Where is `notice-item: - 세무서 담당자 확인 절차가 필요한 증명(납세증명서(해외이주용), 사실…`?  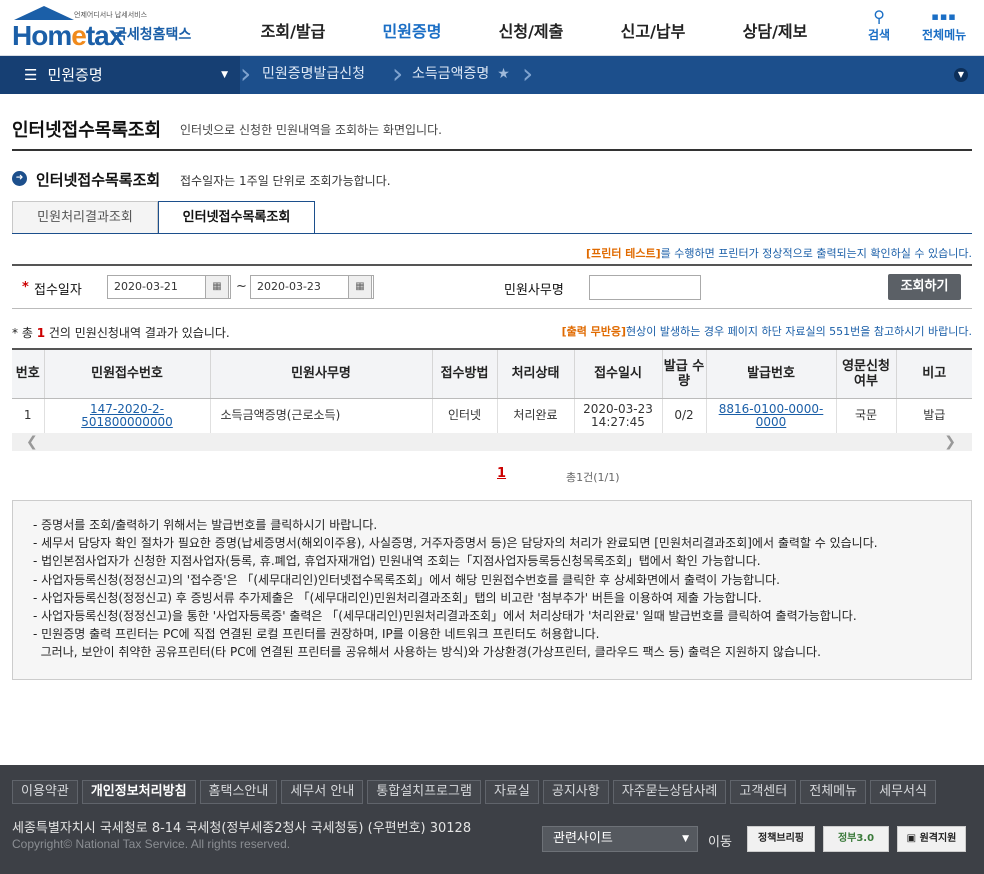
notice-item: - 세무서 담당자 확인 절차가 필요한 증명(납세증명서(해외이주용), 사실… is located at coordinates (455, 543).